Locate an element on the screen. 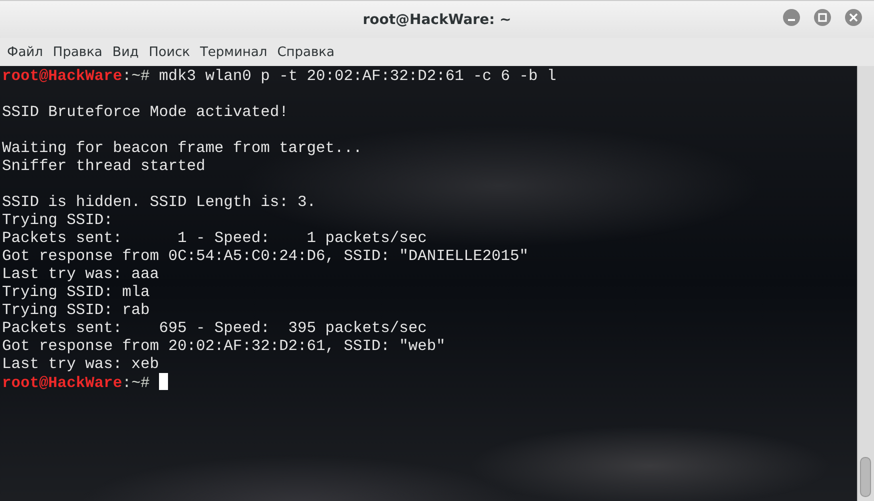 This screenshot has width=874, height=501. scrollbar is located at coordinates (865, 283).